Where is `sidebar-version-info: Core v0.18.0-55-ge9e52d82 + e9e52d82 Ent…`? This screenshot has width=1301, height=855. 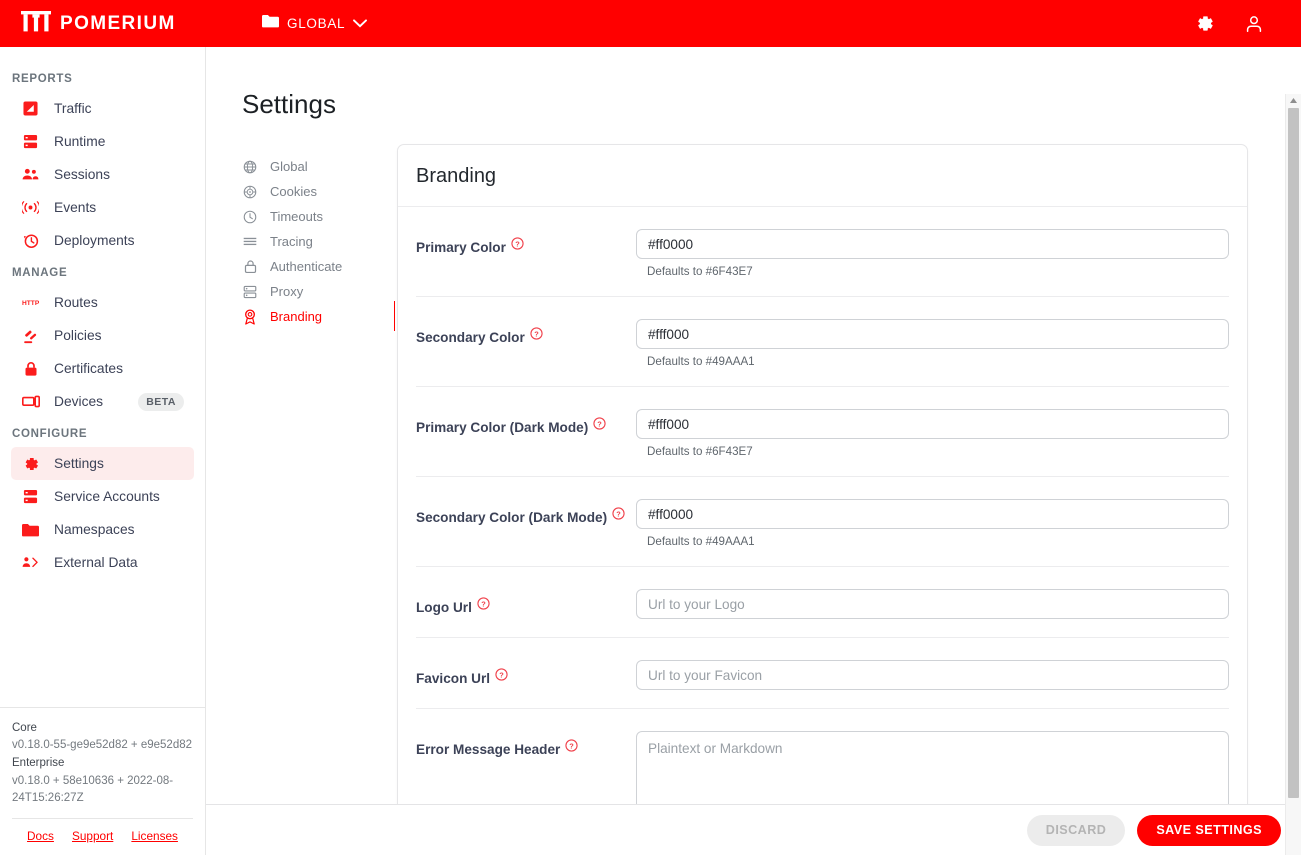
sidebar-version-info: Core v0.18.0-55-ge9e52d82 + e9e52d82 Ent… is located at coordinates (102, 780).